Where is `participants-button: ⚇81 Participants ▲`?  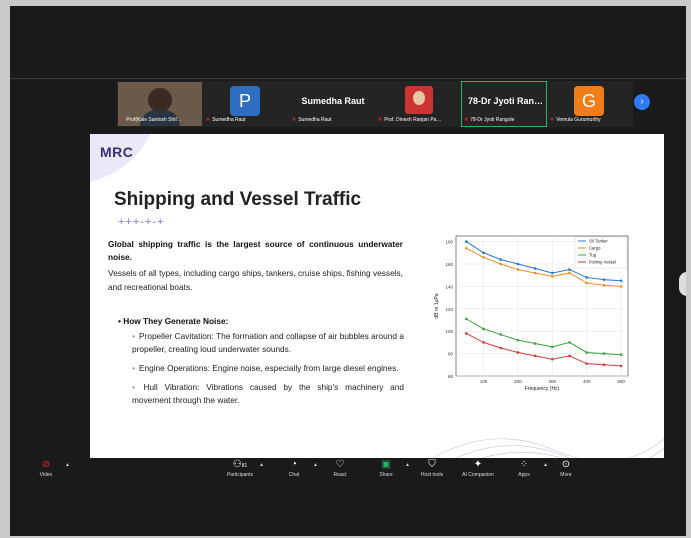
participants-button: ⚇81 Participants ▲ is located at coordinates (242, 468).